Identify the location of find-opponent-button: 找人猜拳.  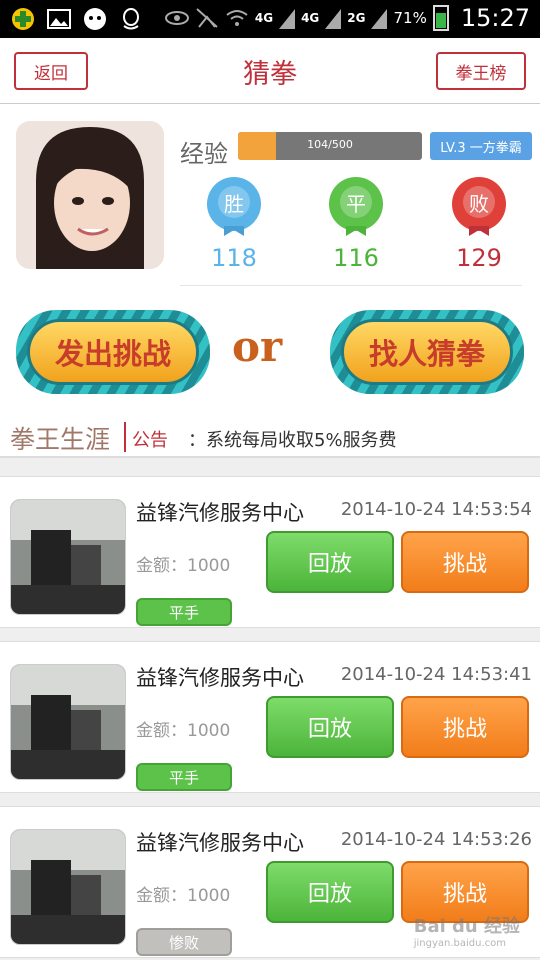
(427, 352).